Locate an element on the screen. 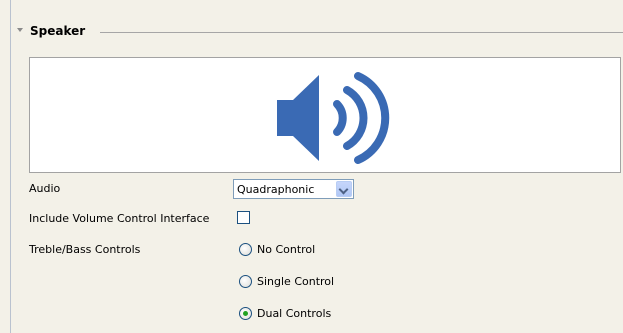 Image resolution: width=623 pixels, height=333 pixels. section-title: Speaker is located at coordinates (60, 31).